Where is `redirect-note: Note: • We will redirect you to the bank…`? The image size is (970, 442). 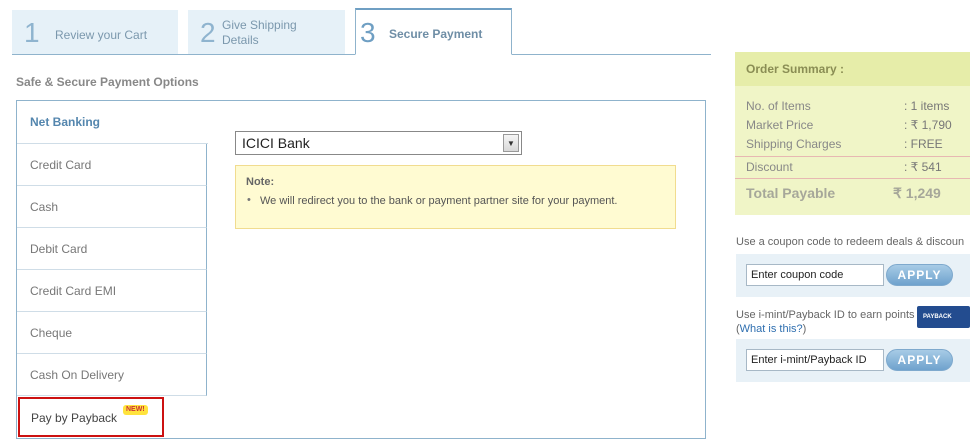
redirect-note: Note: • We will redirect you to the bank… is located at coordinates (455, 197).